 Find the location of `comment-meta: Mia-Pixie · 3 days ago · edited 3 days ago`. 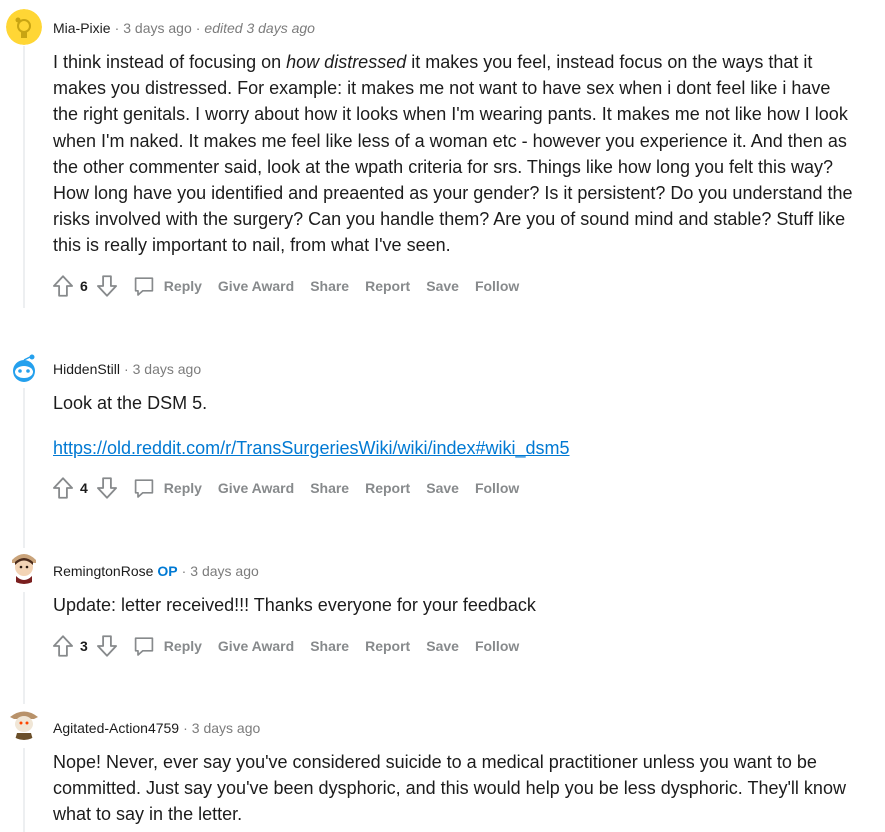

comment-meta: Mia-Pixie · 3 days ago · edited 3 days ago is located at coordinates (184, 28).